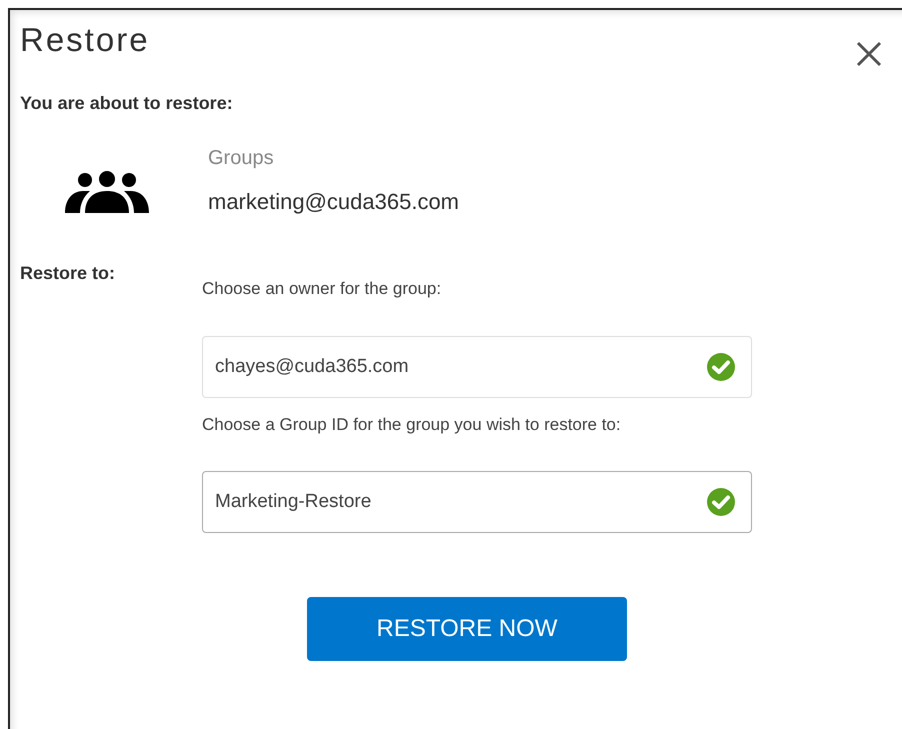 This screenshot has width=902, height=729. I want to click on section-heading: You are about to restore:, so click(127, 103).